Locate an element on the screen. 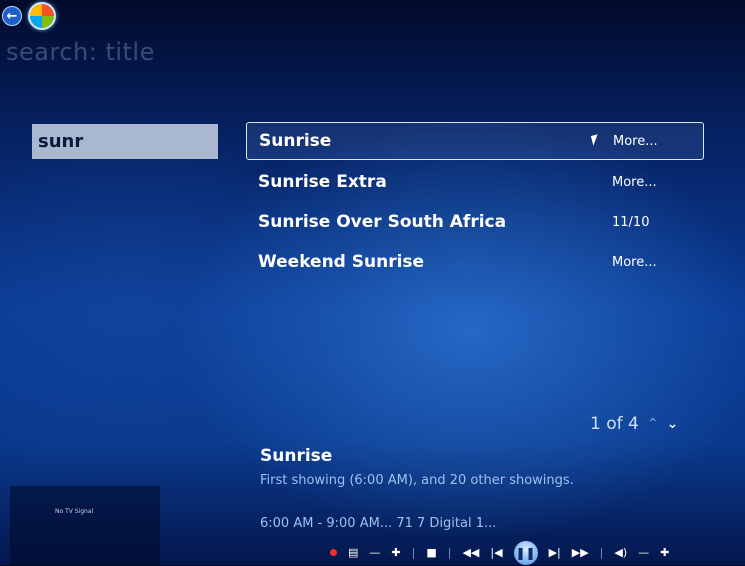 This screenshot has height=566, width=745. chevron-up-icon: ⌃ is located at coordinates (653, 424).